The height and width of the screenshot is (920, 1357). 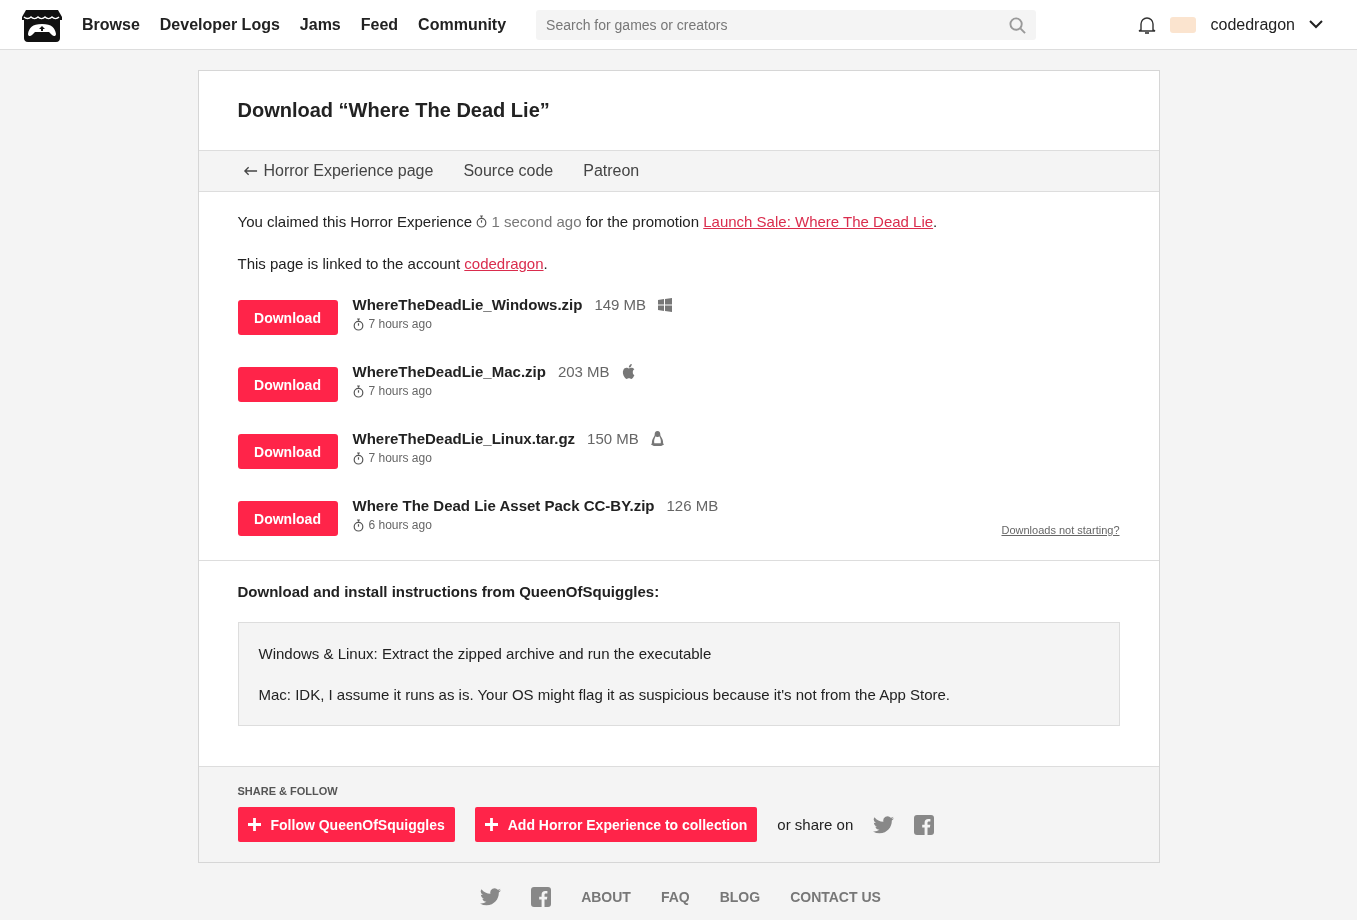 What do you see at coordinates (815, 824) in the screenshot?
I see `share-text: or share on` at bounding box center [815, 824].